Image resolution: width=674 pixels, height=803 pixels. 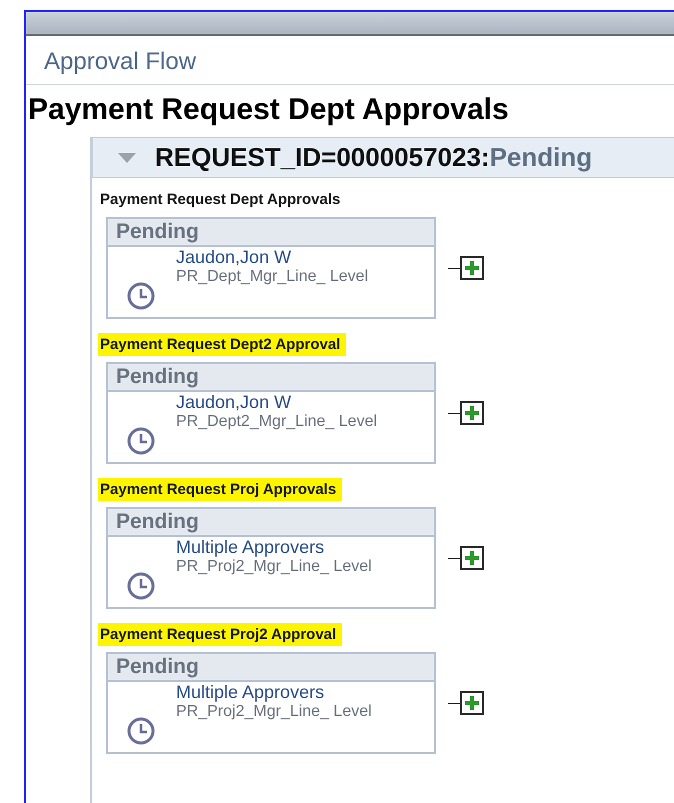 I want to click on approval-rule: PR_Dept_Mgr_Line_ Level, so click(x=272, y=277).